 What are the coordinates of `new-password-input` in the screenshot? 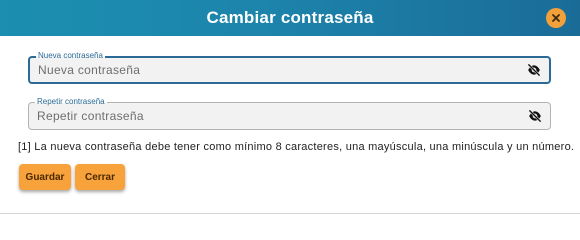 It's located at (278, 70).